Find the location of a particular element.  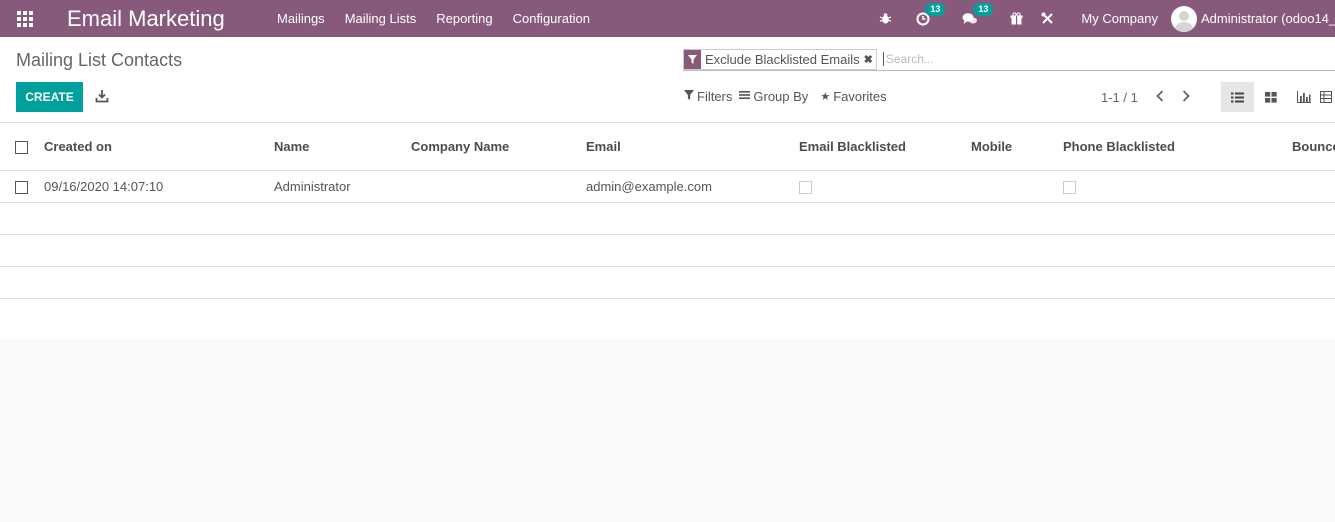

graph-view-button is located at coordinates (1303, 97).